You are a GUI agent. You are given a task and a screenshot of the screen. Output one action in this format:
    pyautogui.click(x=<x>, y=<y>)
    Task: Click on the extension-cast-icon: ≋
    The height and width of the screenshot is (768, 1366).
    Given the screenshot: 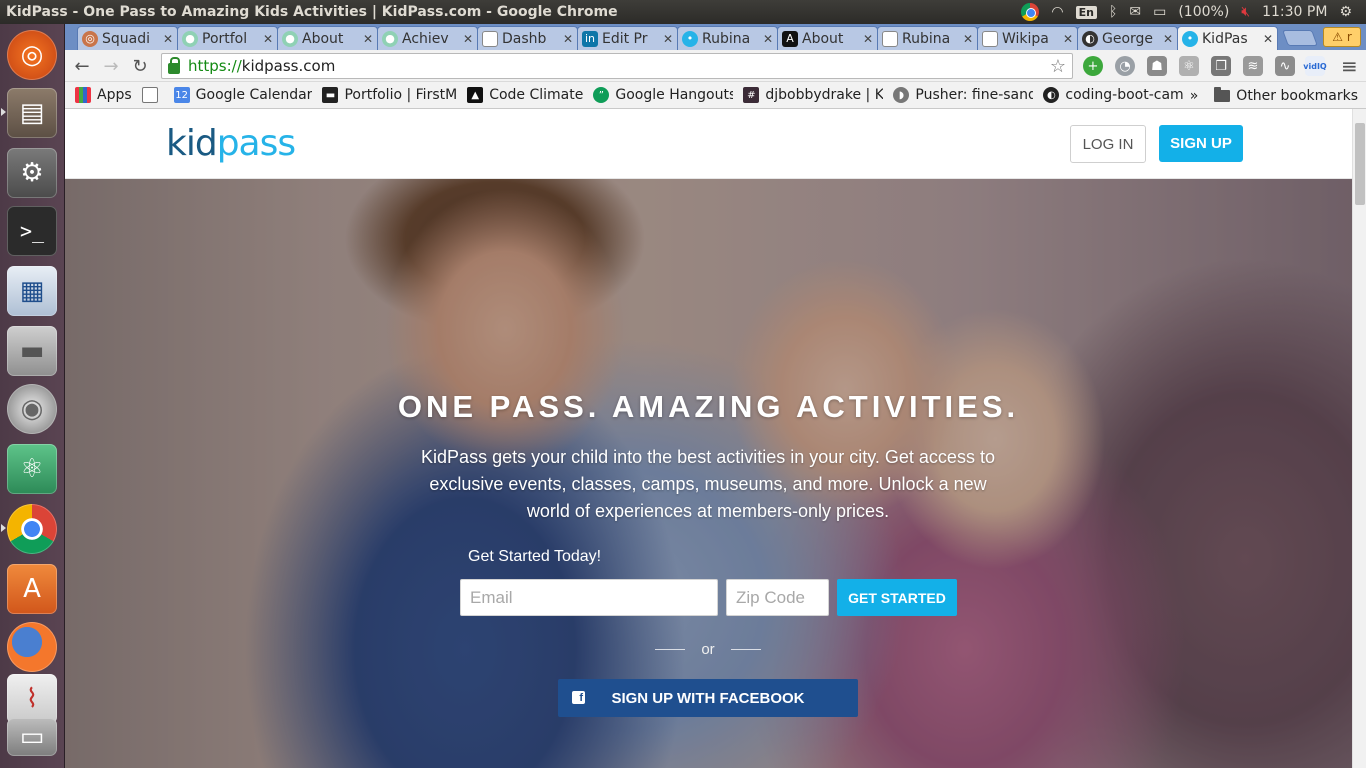 What is the action you would take?
    pyautogui.click(x=1253, y=66)
    